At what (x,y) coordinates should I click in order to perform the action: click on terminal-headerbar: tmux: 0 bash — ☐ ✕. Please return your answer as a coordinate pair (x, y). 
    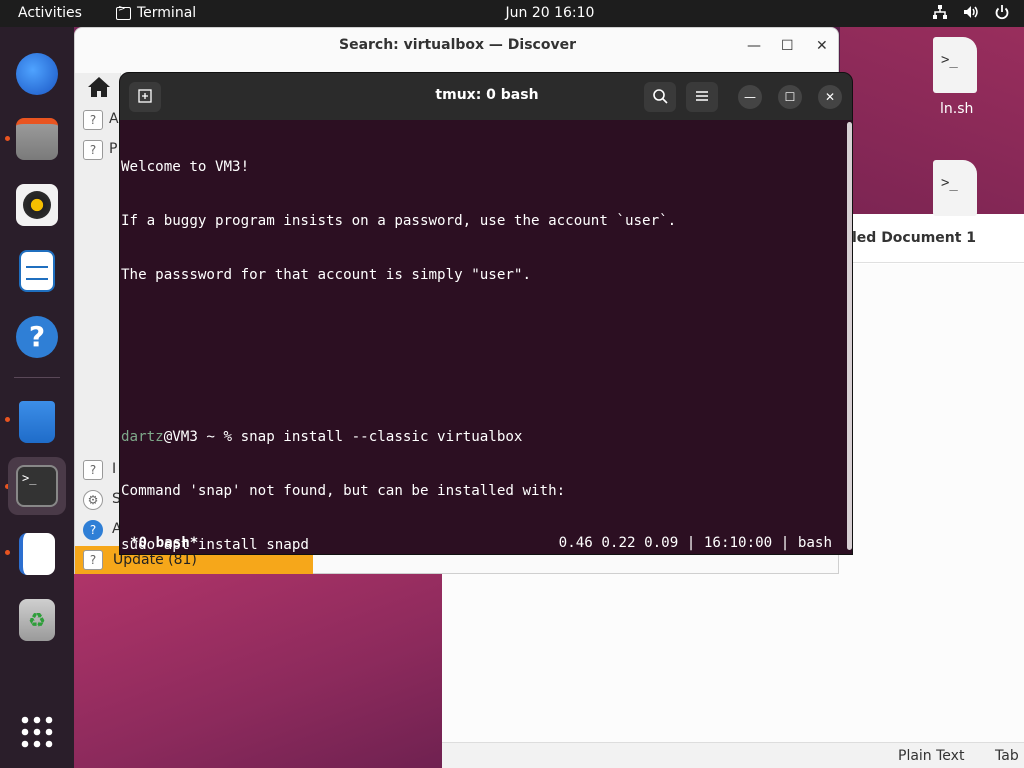
    Looking at the image, I should click on (486, 96).